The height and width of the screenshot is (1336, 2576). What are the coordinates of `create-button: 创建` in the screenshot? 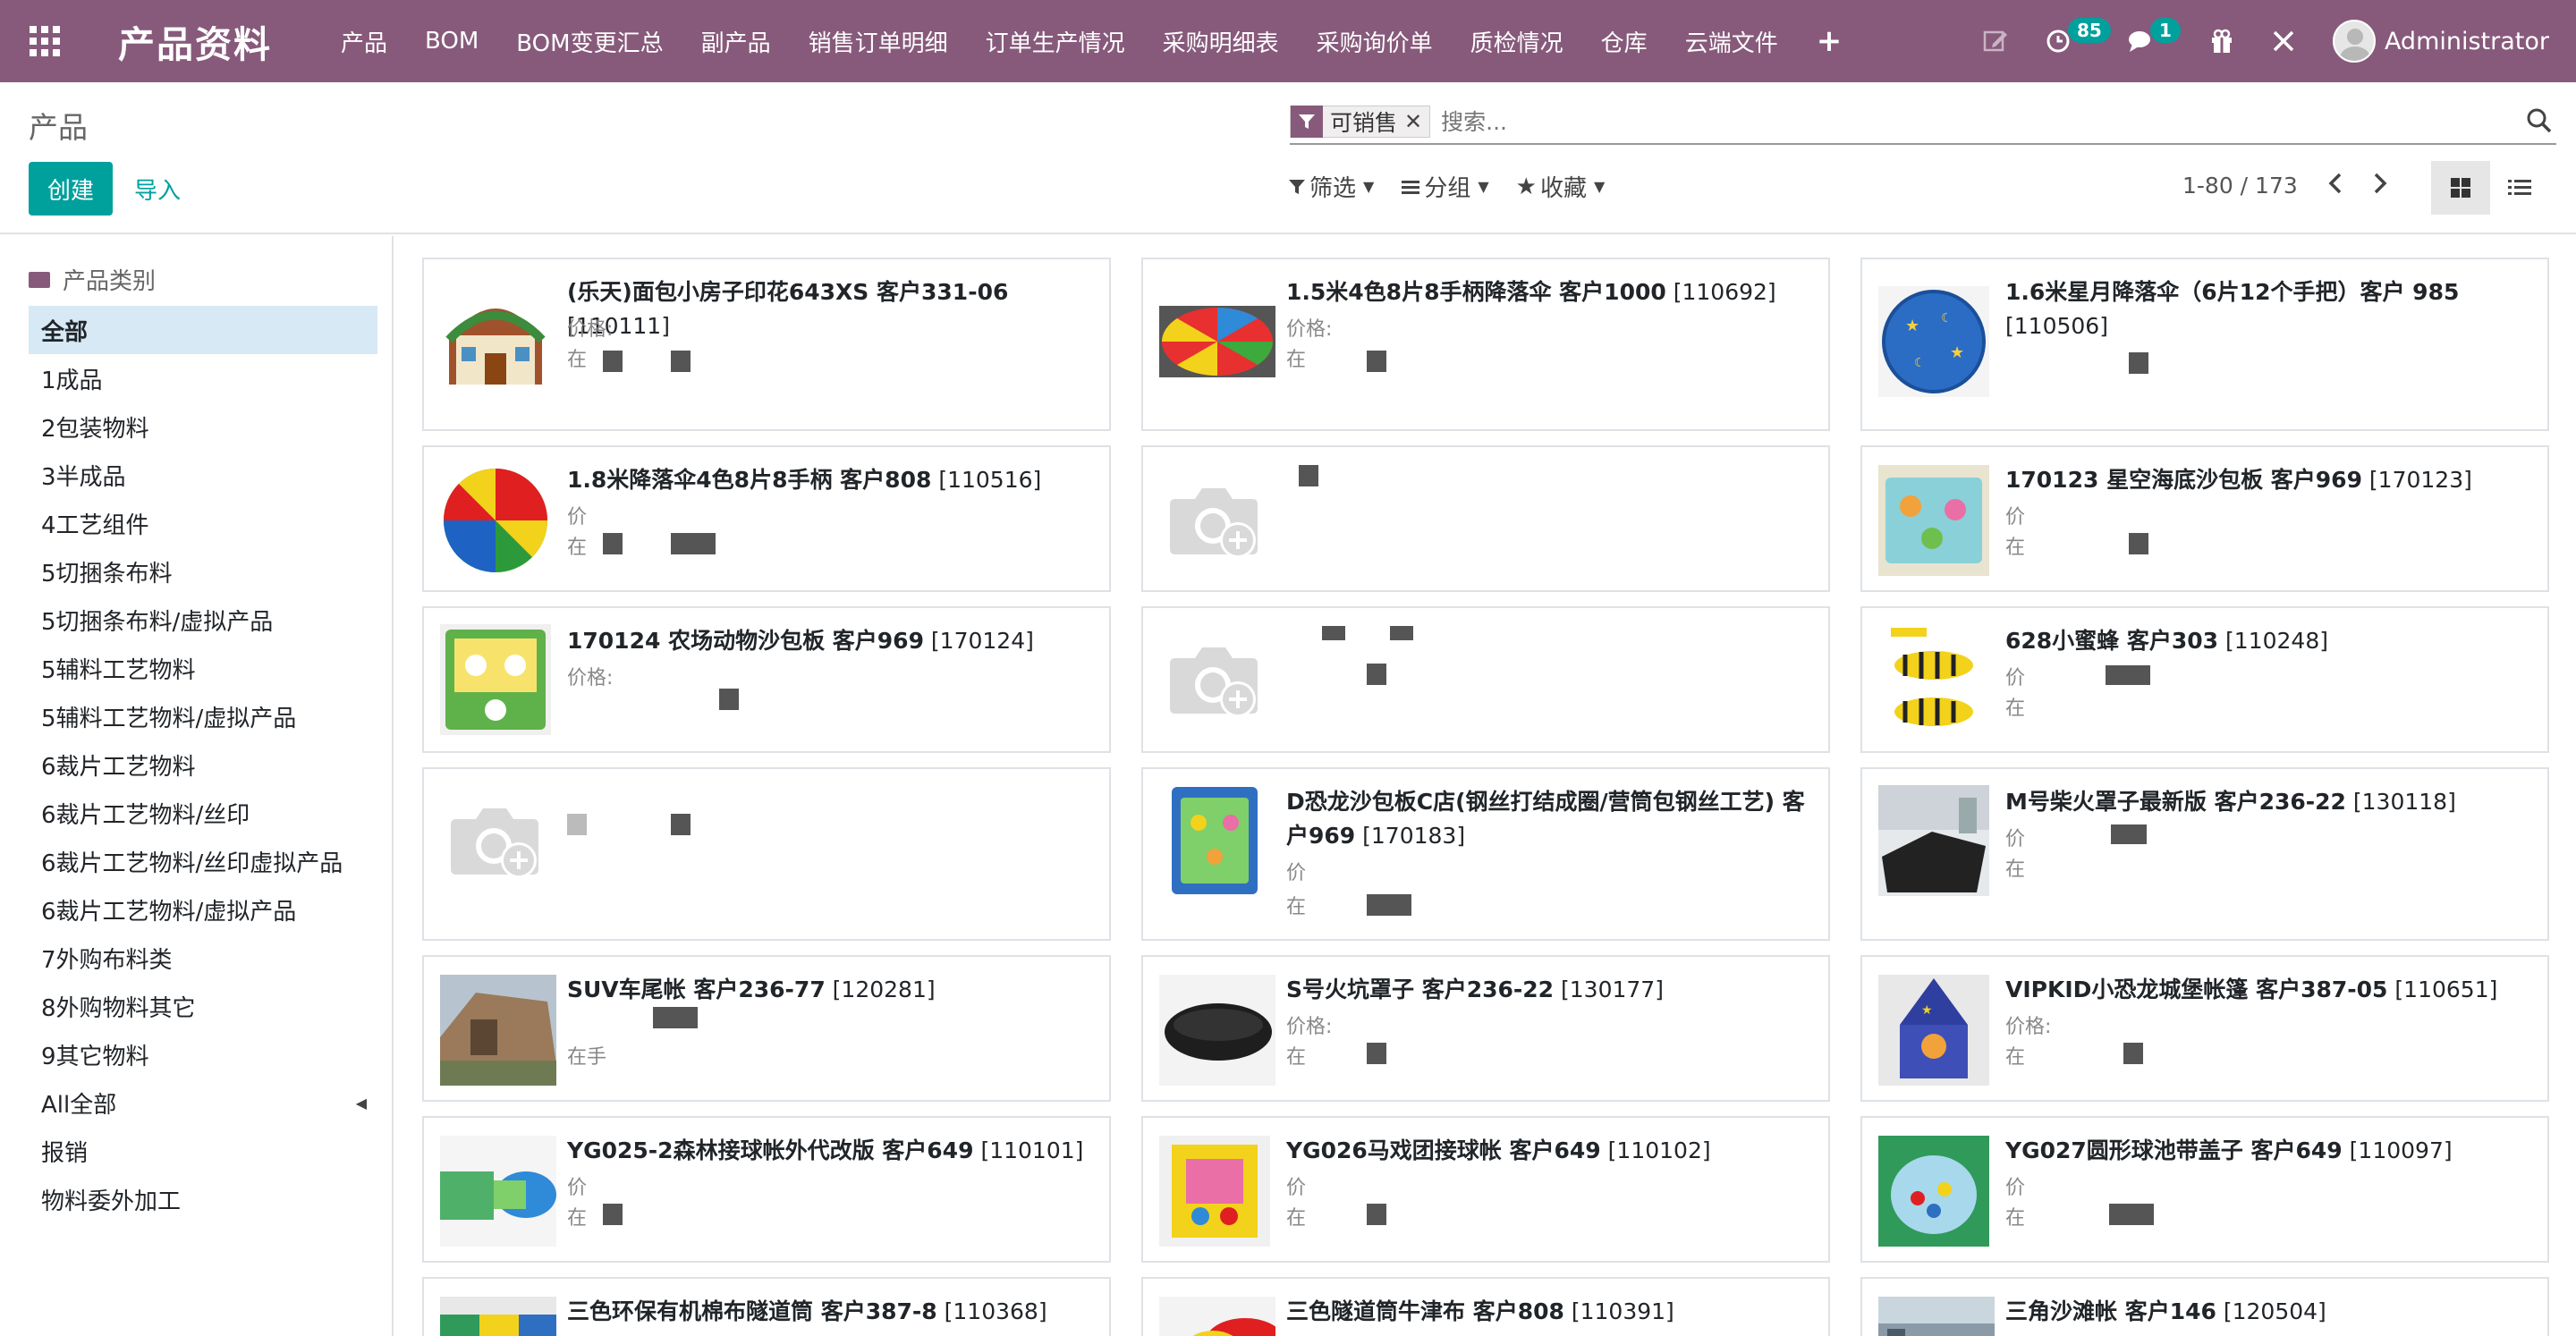 It's located at (71, 189).